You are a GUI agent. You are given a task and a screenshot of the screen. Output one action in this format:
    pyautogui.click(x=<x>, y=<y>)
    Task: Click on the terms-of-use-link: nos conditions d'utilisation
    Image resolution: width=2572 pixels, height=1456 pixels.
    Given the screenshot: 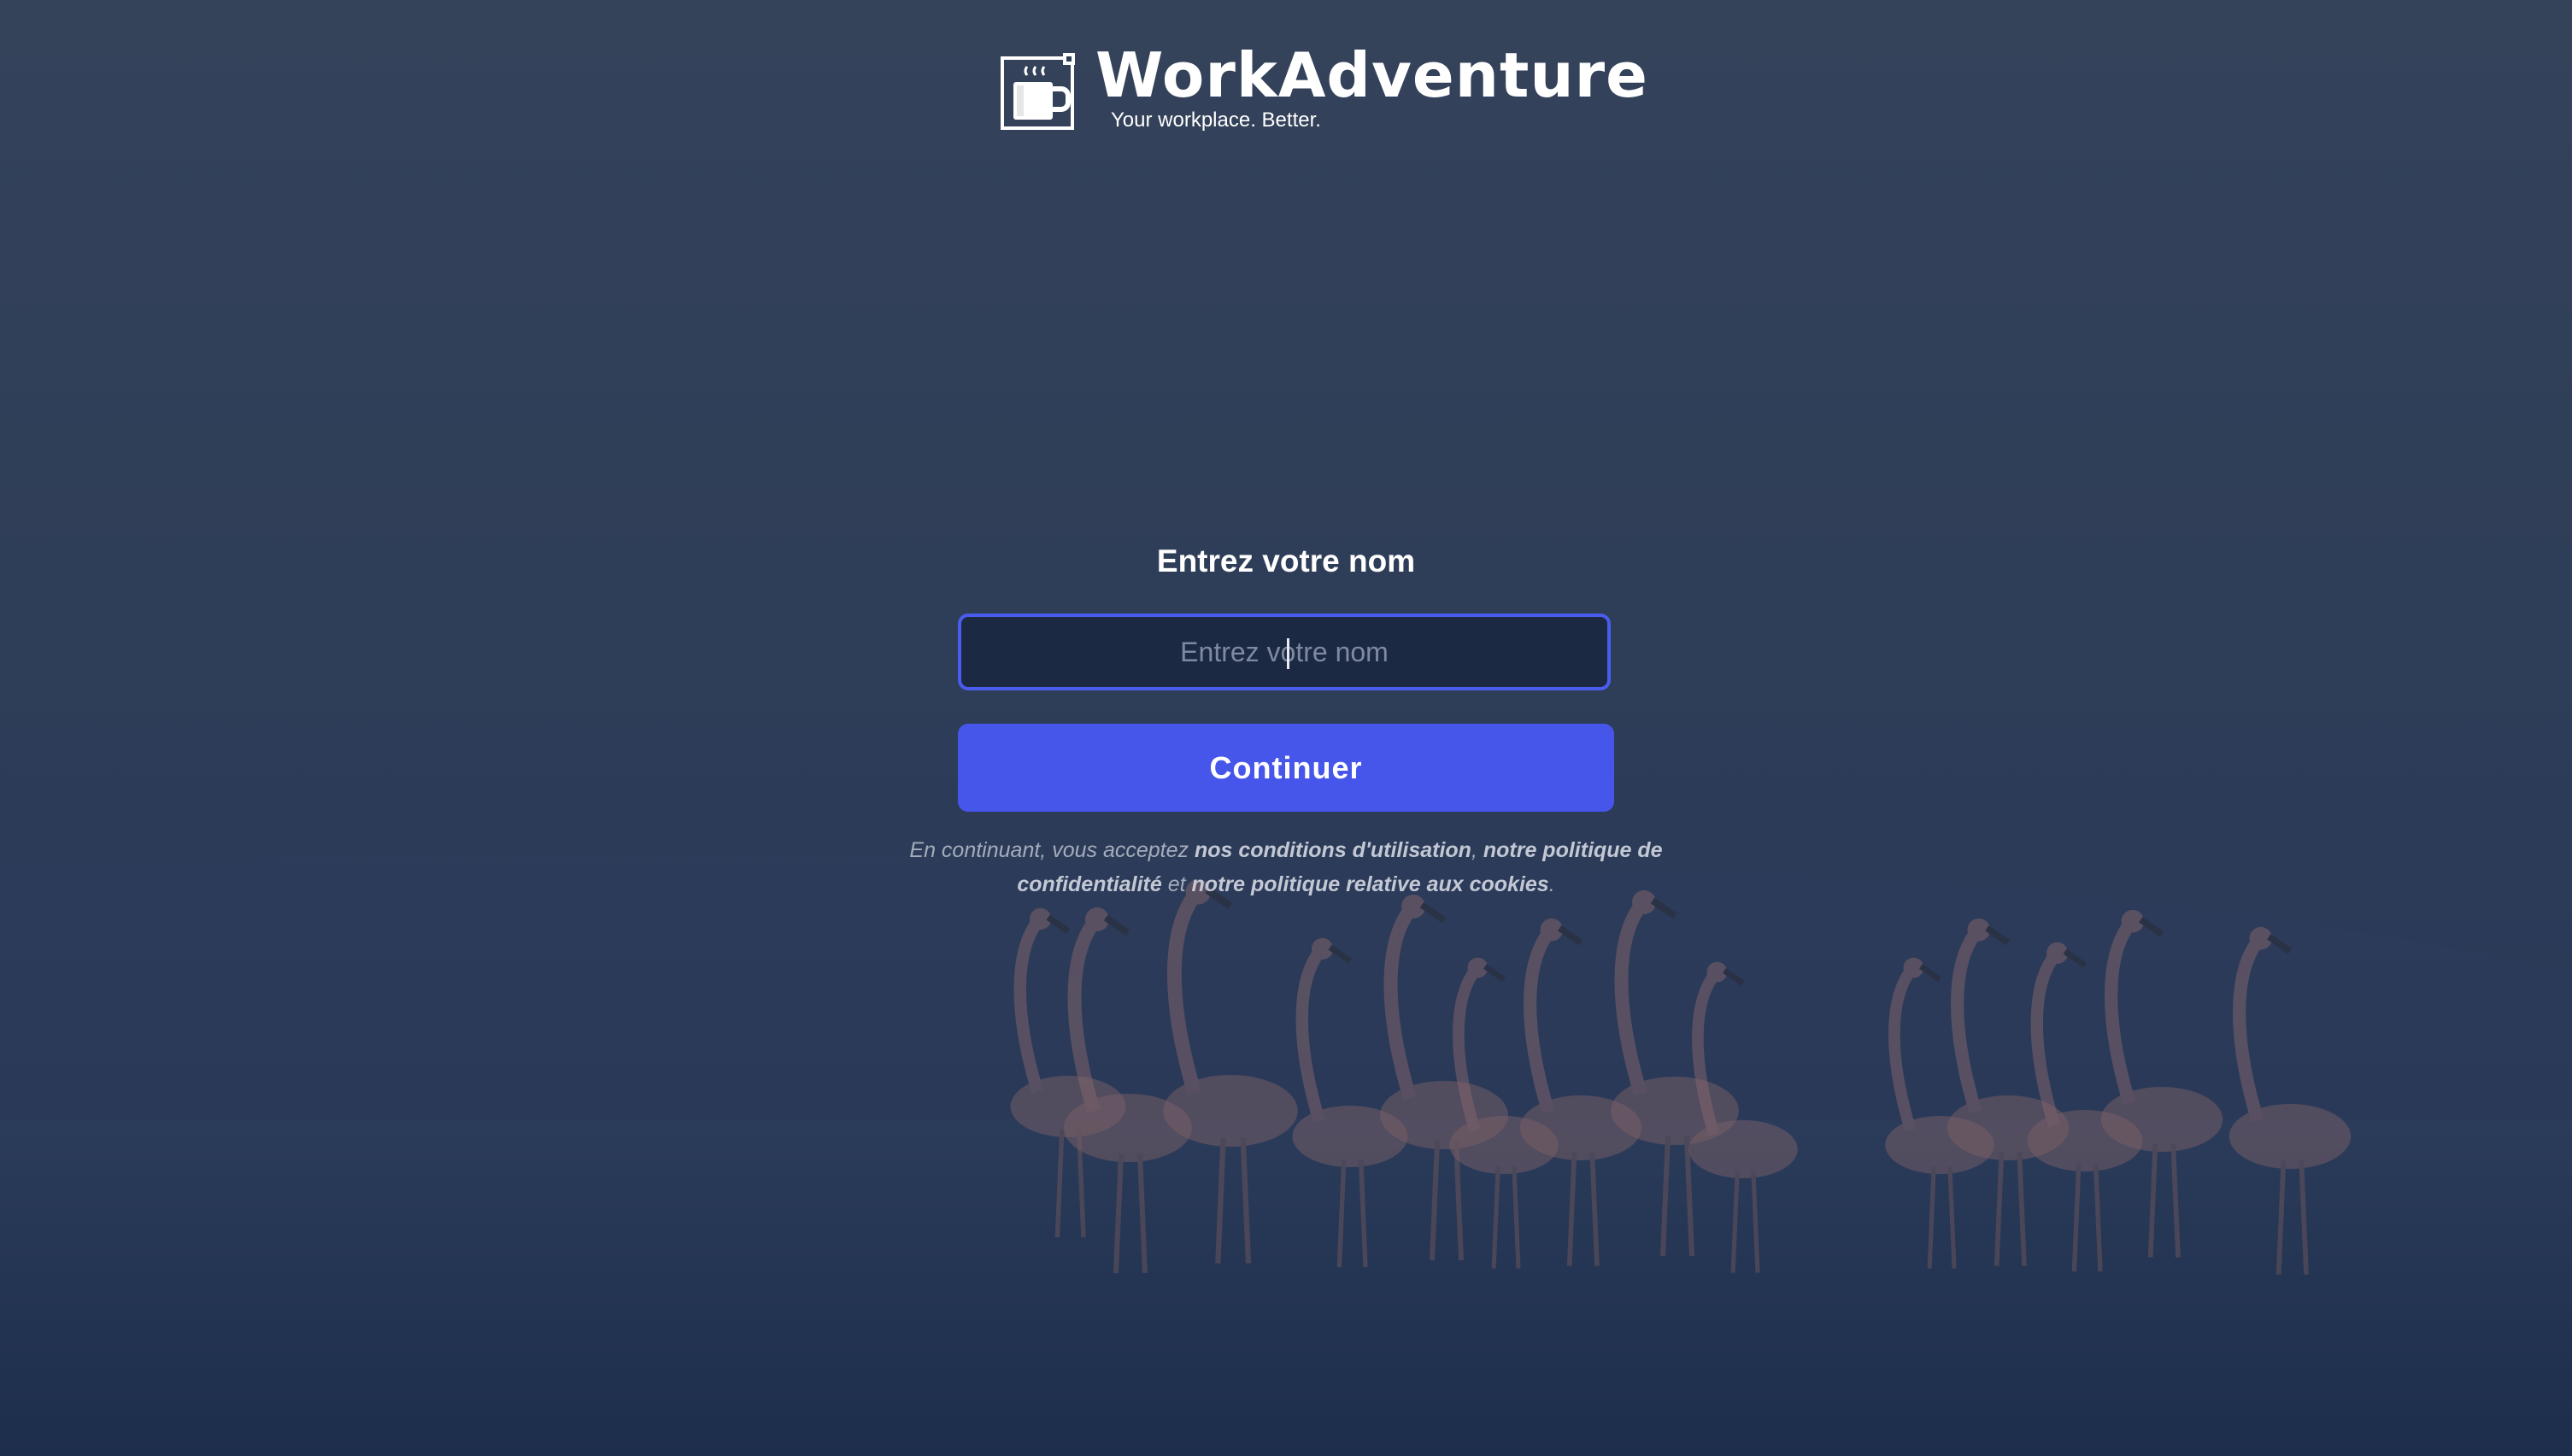 What is the action you would take?
    pyautogui.click(x=1333, y=850)
    